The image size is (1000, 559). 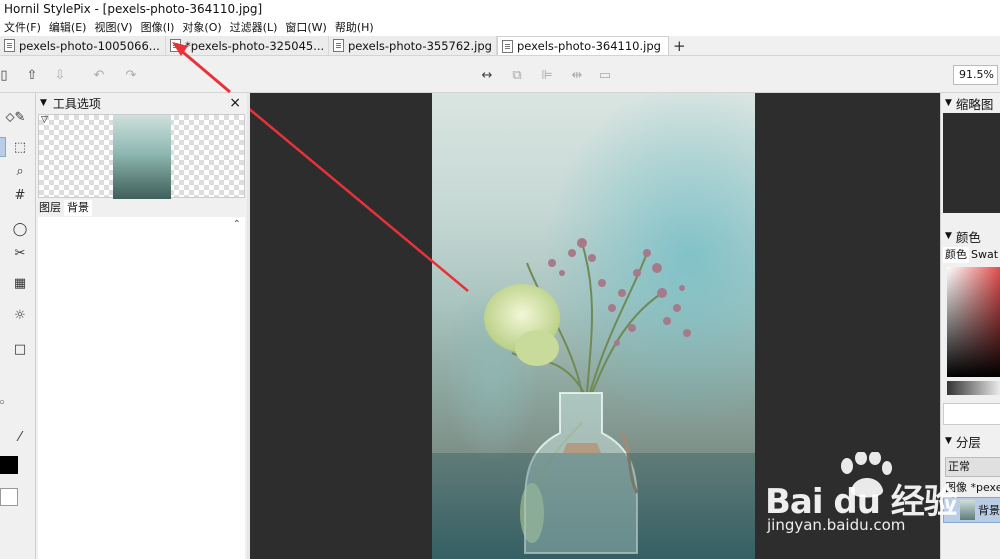 I want to click on rect-select-icon: ⬚, so click(x=20, y=147).